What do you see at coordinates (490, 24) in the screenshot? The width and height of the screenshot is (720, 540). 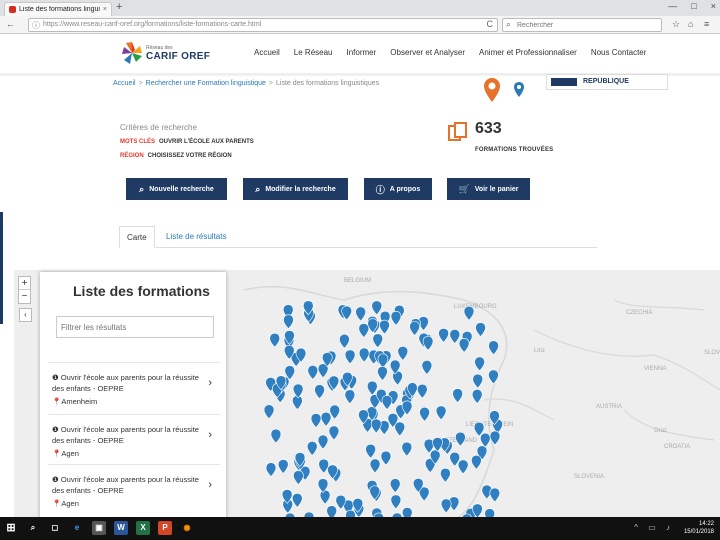 I see `reload-icon: C` at bounding box center [490, 24].